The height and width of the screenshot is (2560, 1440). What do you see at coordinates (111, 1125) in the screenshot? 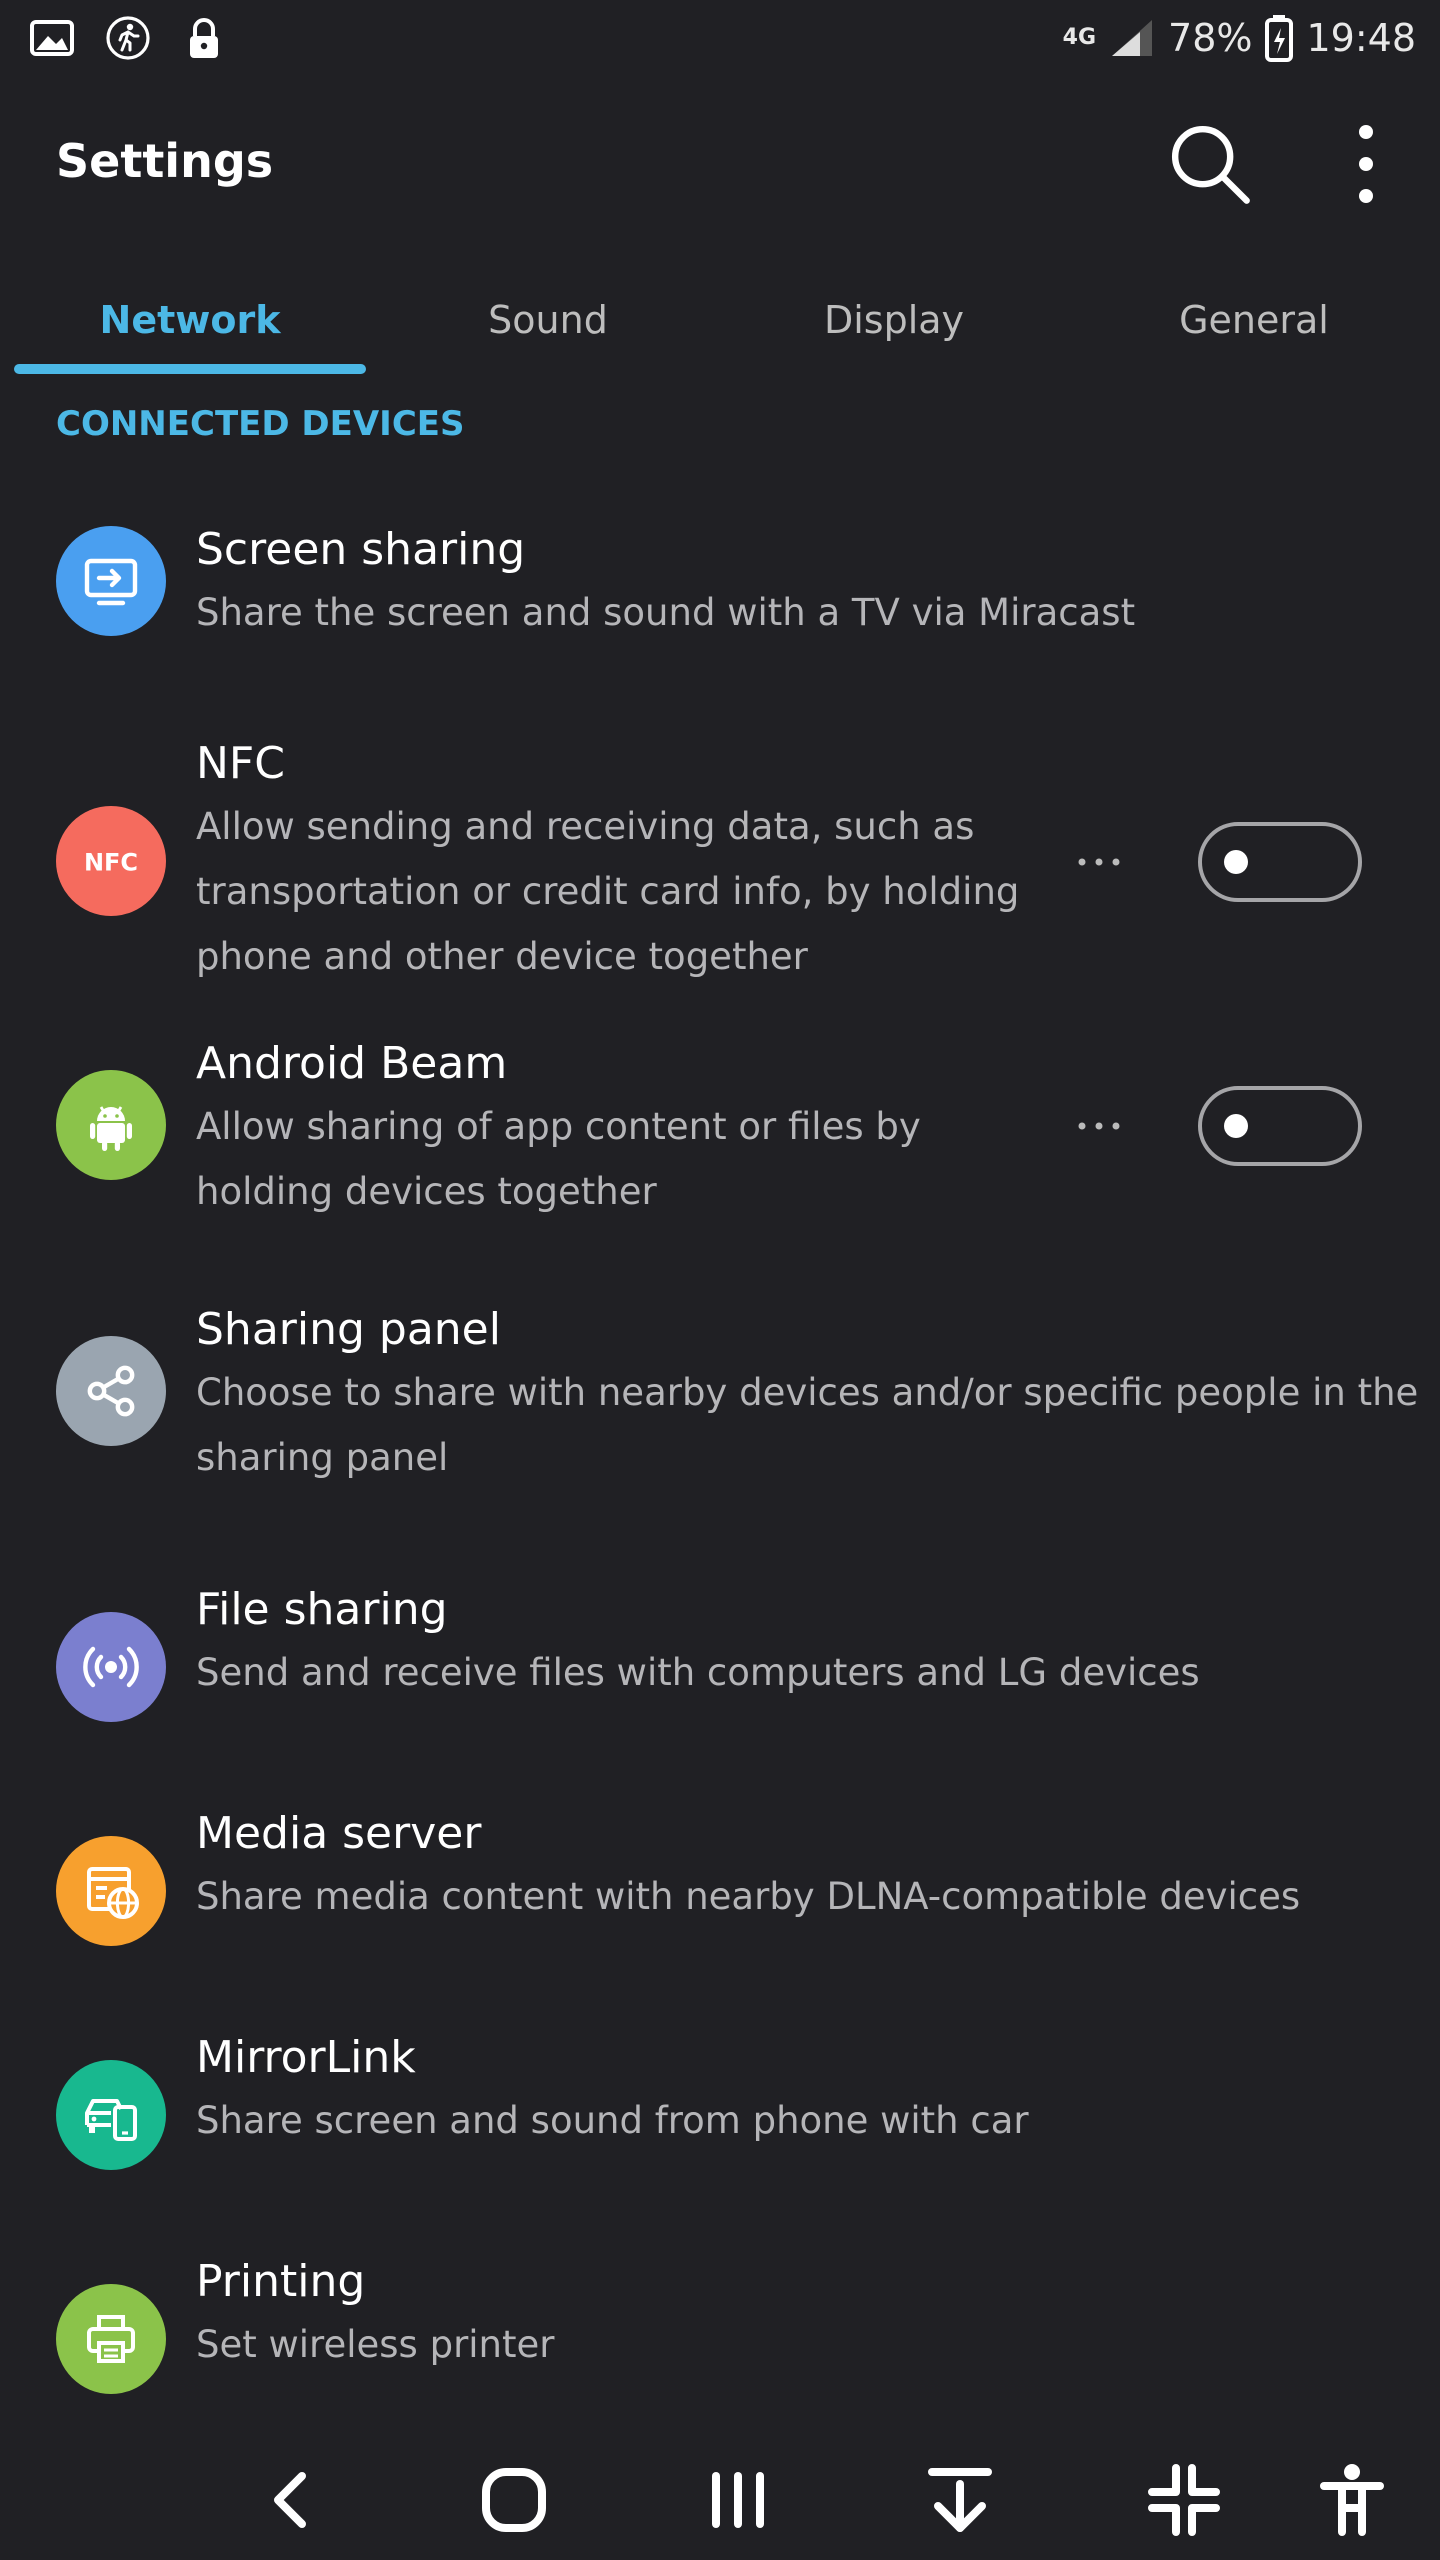
I see `android-icon` at bounding box center [111, 1125].